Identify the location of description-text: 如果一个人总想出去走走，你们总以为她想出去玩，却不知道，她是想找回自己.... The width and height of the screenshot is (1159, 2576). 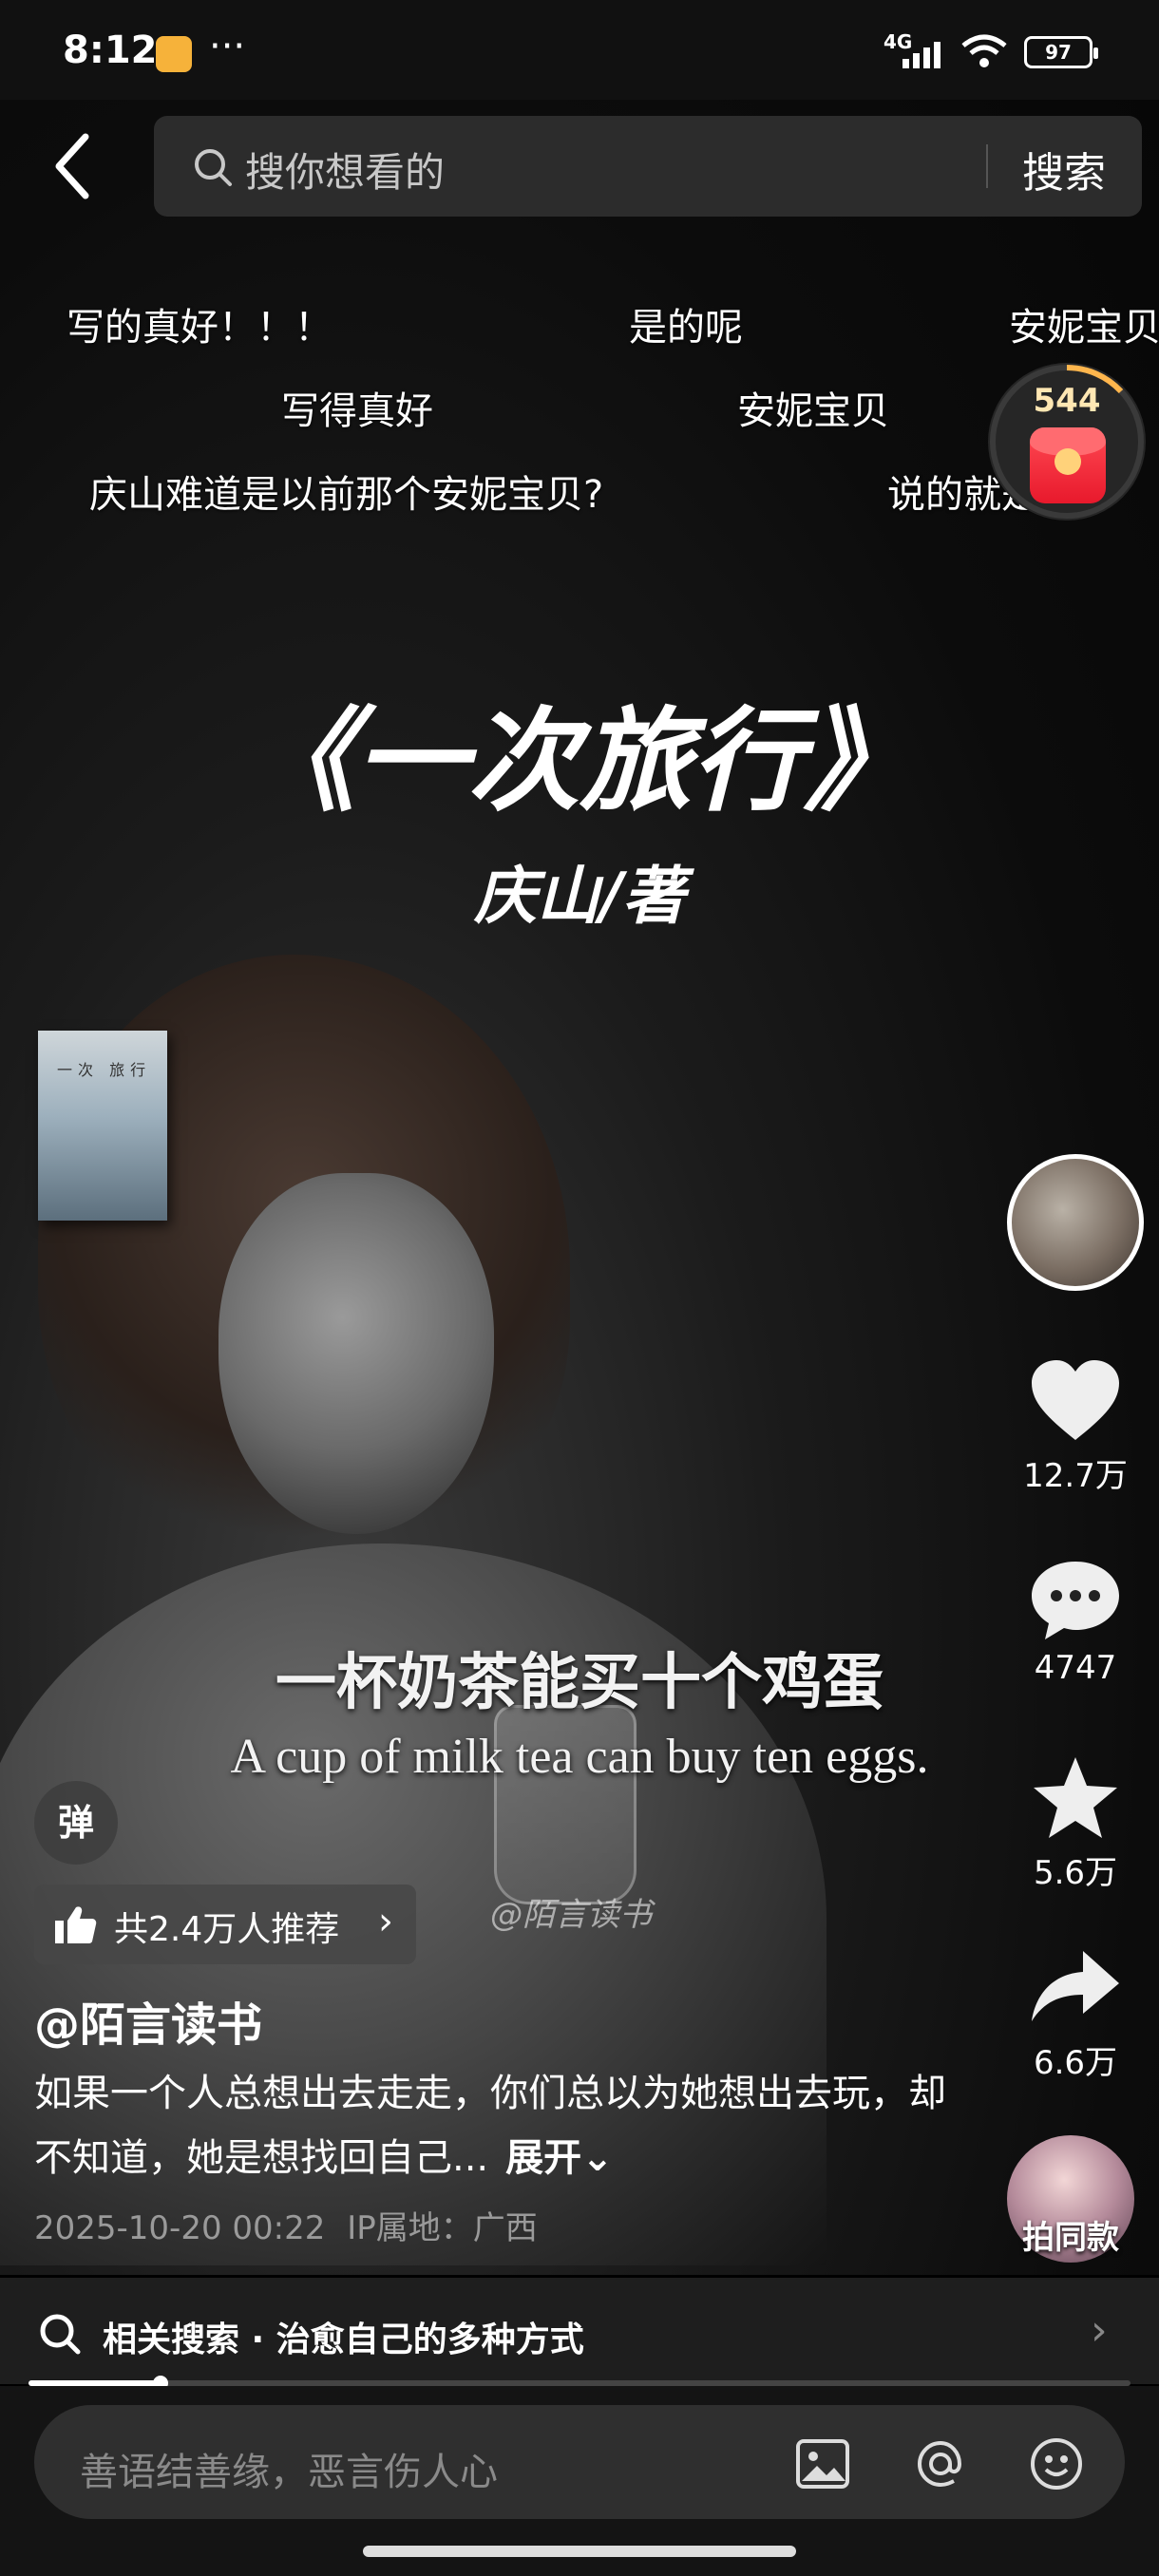
(490, 2126).